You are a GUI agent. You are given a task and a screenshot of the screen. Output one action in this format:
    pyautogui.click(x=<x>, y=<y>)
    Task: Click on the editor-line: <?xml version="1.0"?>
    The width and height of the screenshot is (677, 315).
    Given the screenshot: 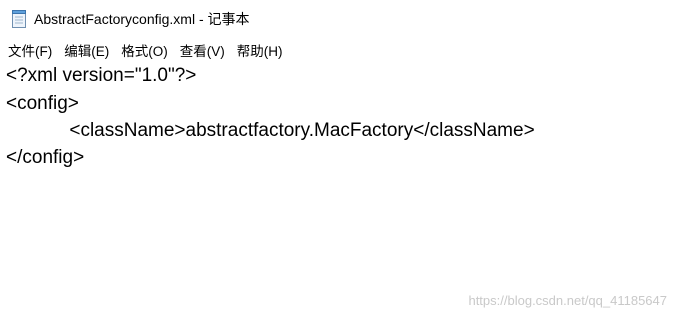 What is the action you would take?
    pyautogui.click(x=101, y=75)
    